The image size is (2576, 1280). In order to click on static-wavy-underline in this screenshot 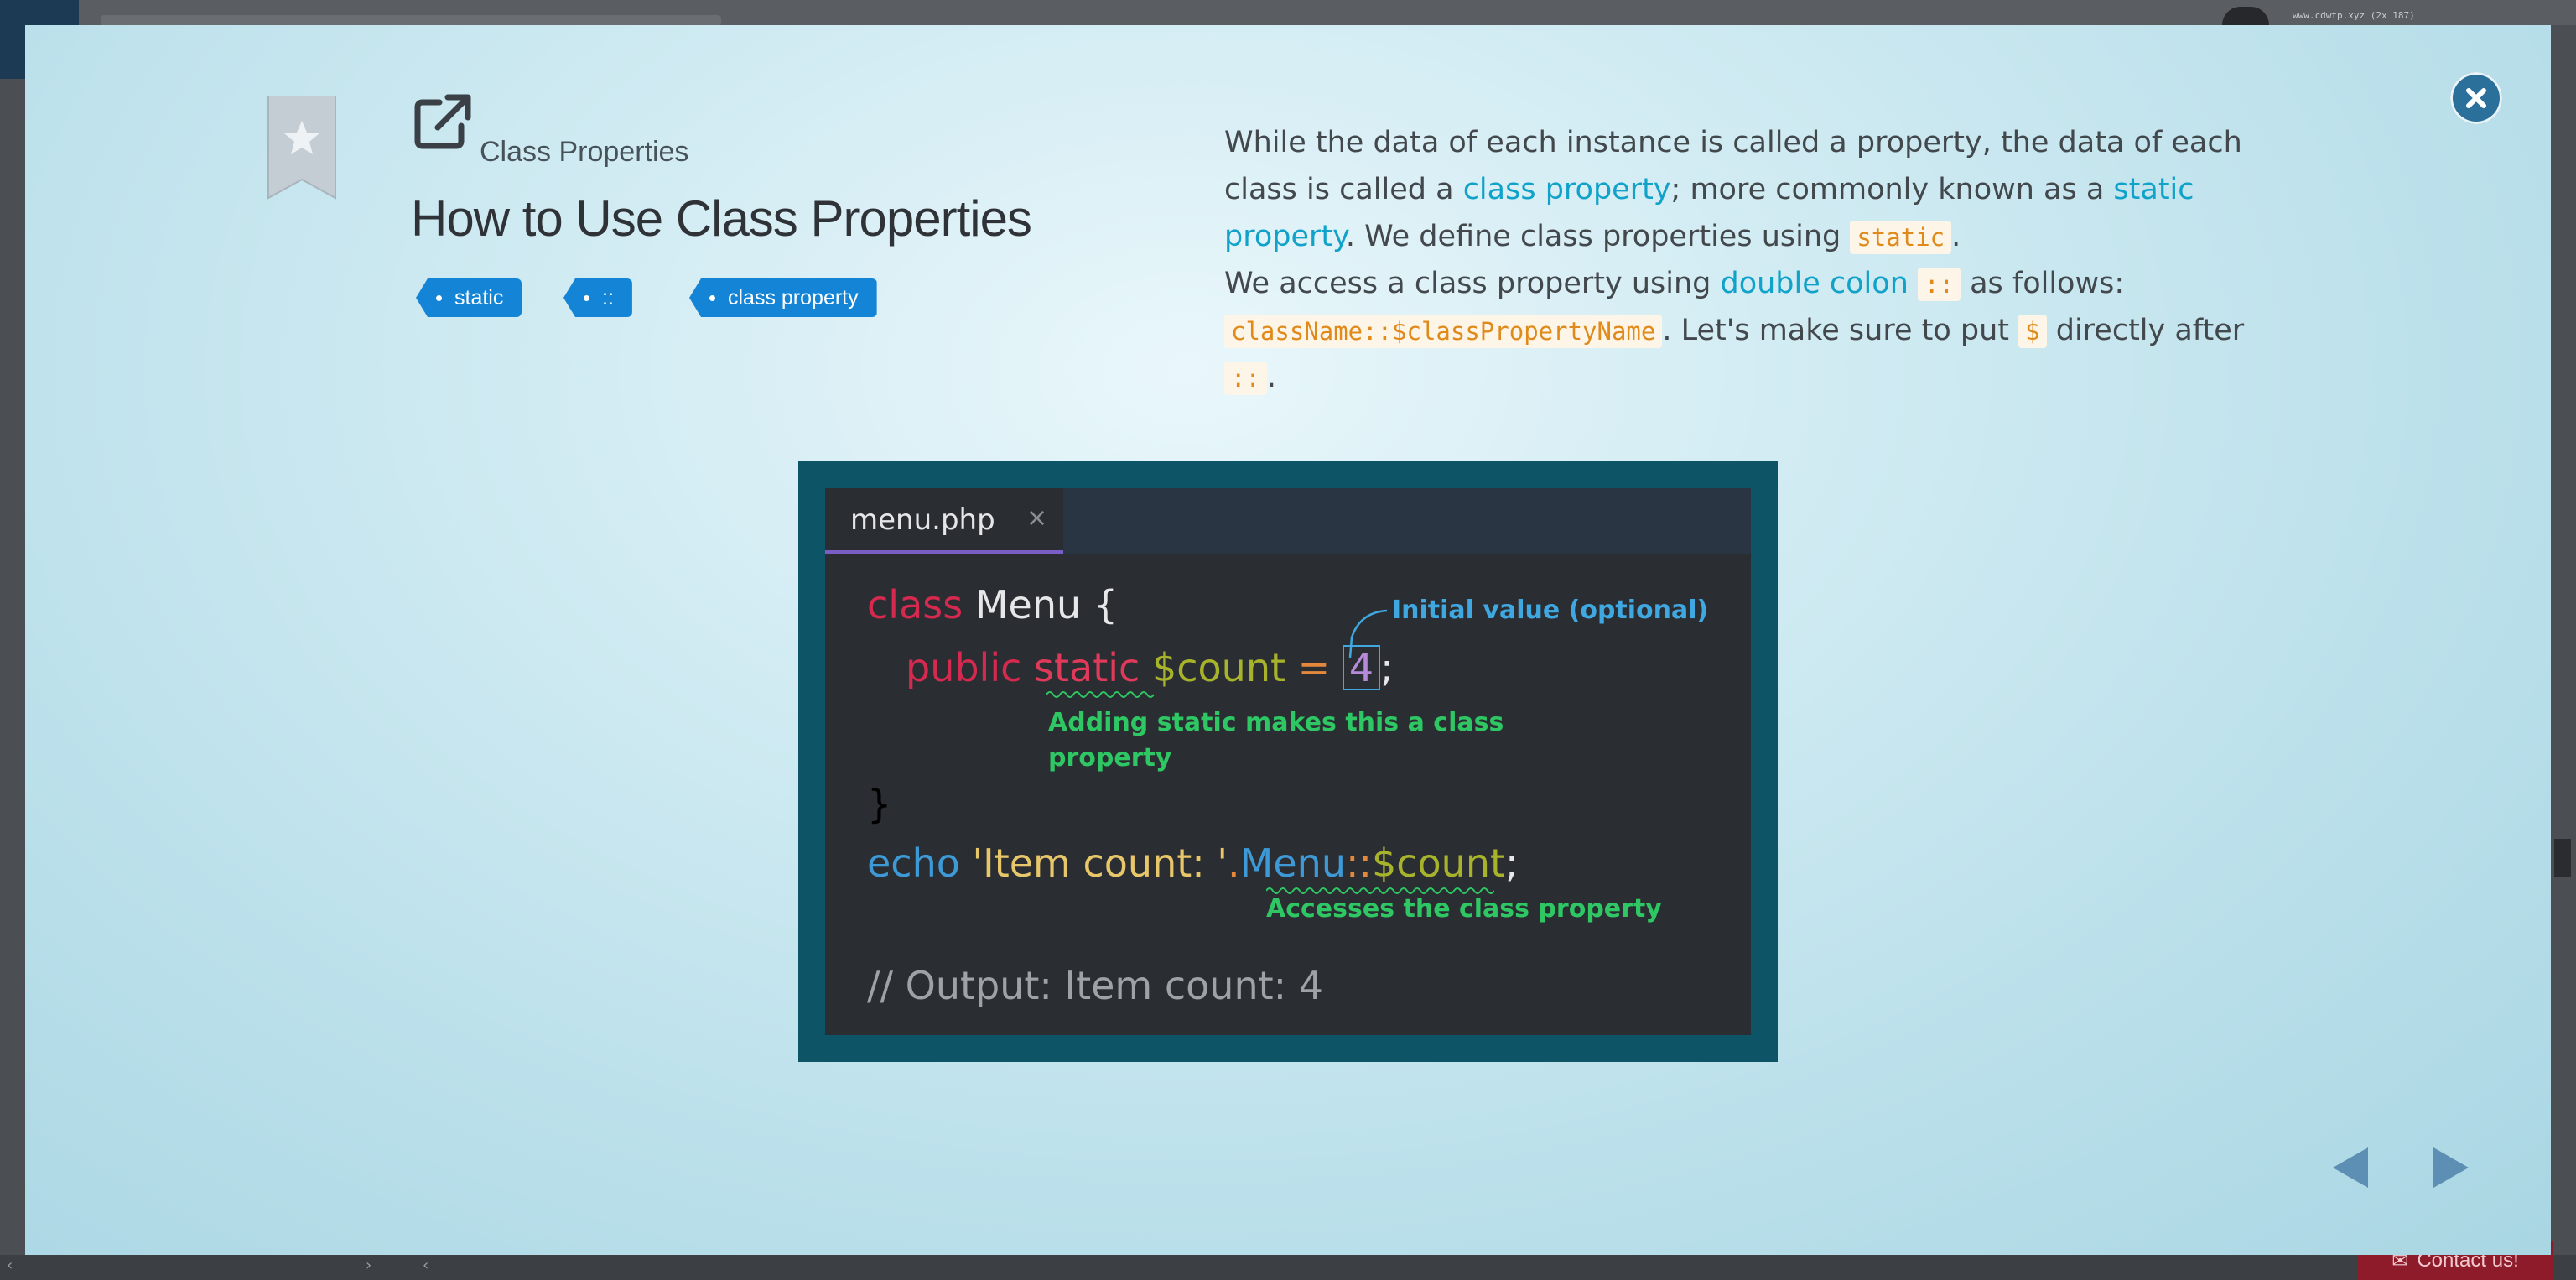, I will do `click(1100, 694)`.